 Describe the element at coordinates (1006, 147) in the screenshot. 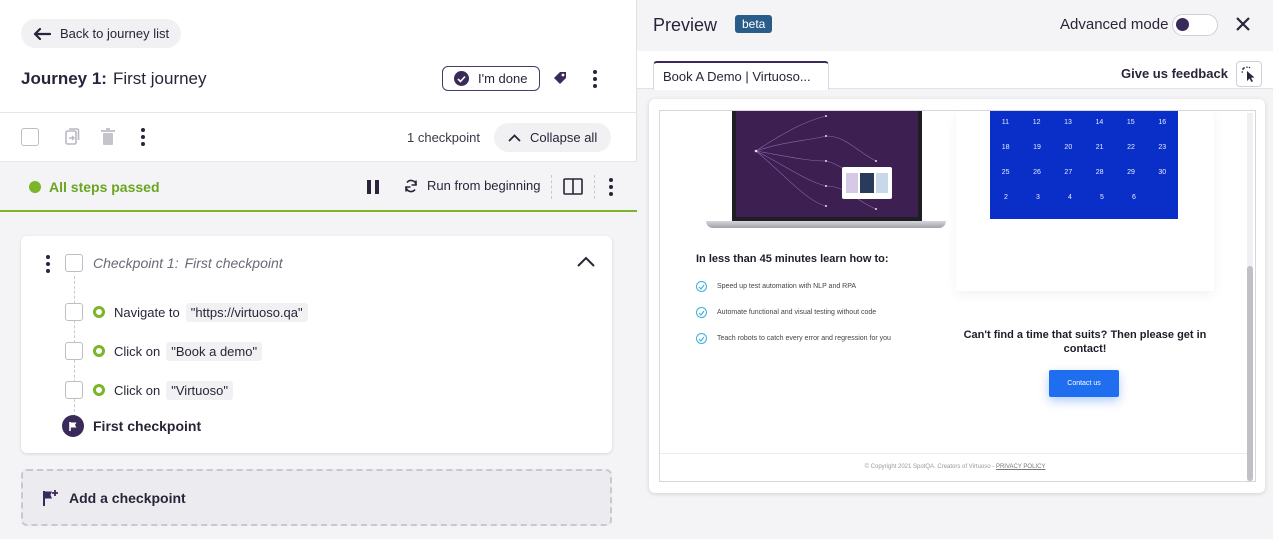

I see `calendar-day: 18` at that location.